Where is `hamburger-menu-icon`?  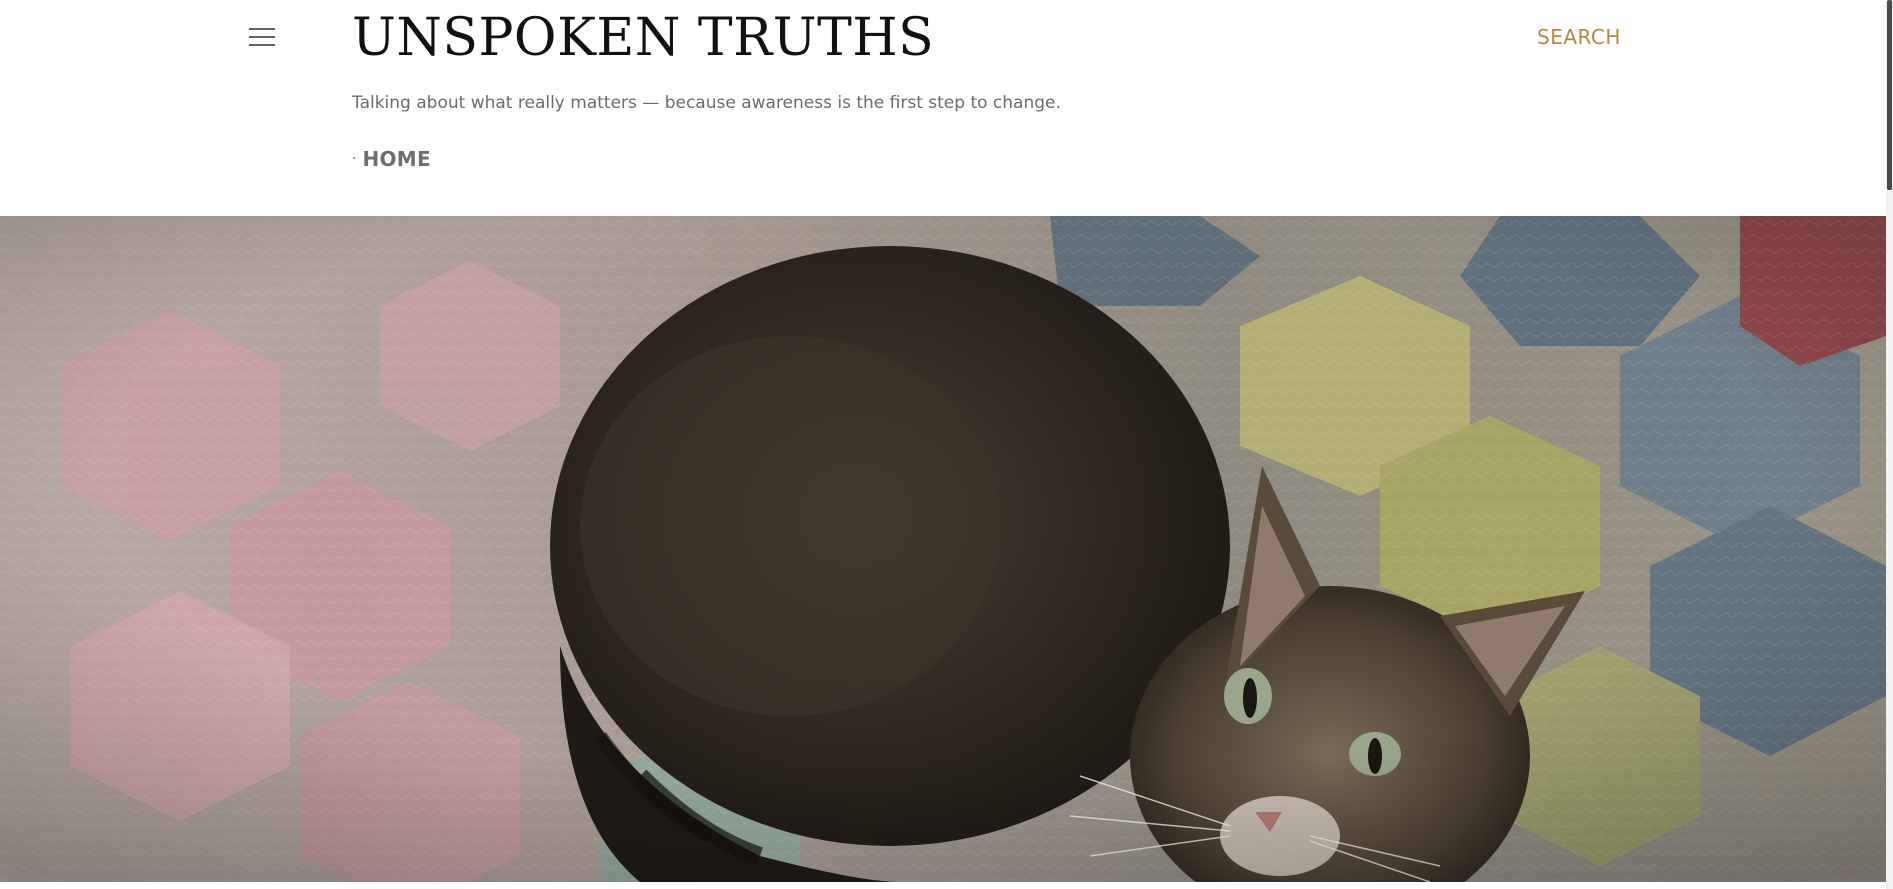
hamburger-menu-icon is located at coordinates (262, 37).